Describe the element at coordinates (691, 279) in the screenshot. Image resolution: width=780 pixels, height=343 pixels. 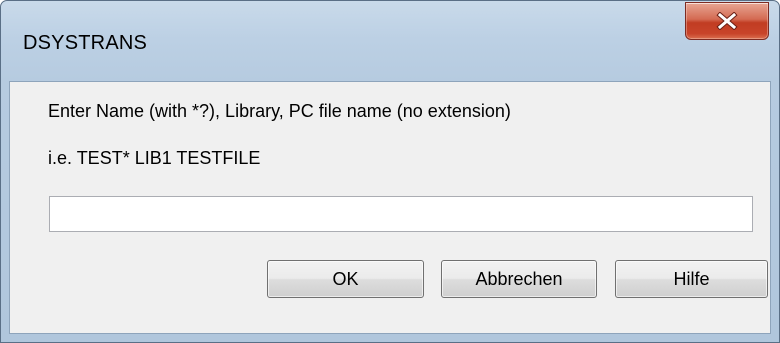
I see `help-button: Hilfe` at that location.